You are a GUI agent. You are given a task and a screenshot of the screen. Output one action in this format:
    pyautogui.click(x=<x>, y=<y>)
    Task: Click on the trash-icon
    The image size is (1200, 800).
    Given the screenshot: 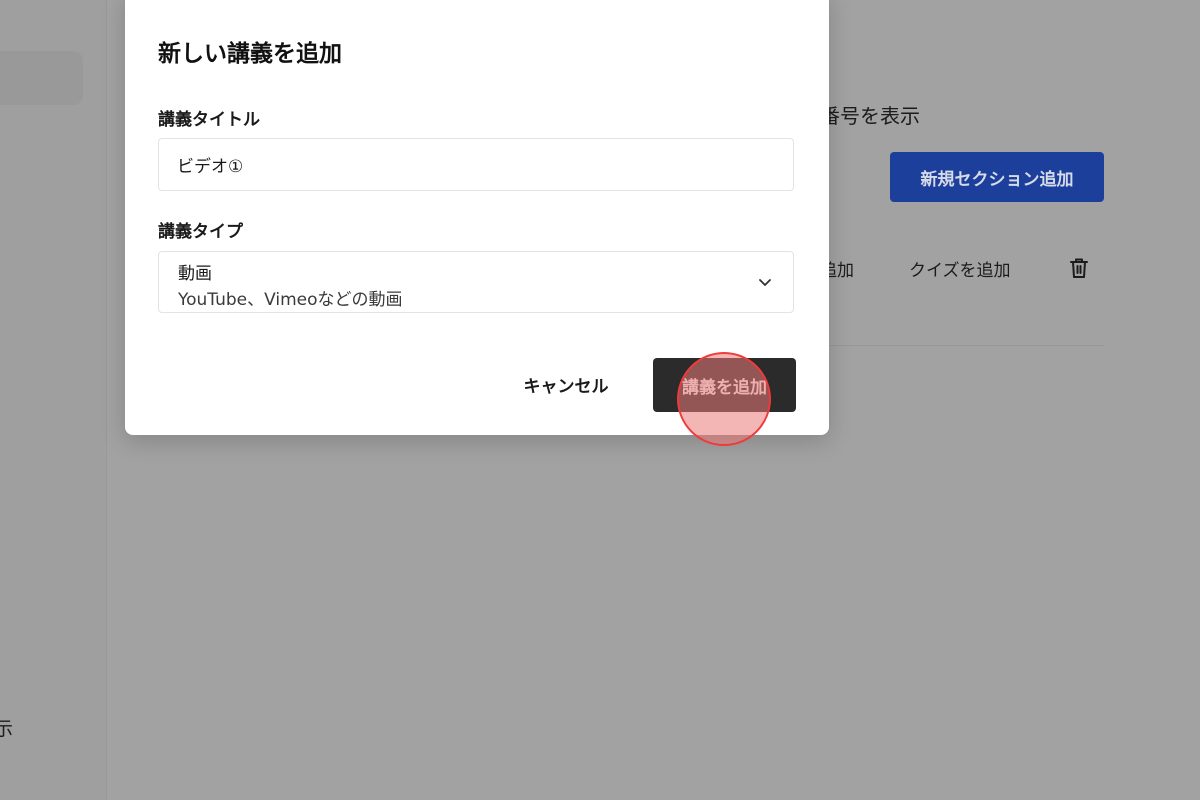 What is the action you would take?
    pyautogui.click(x=1079, y=268)
    